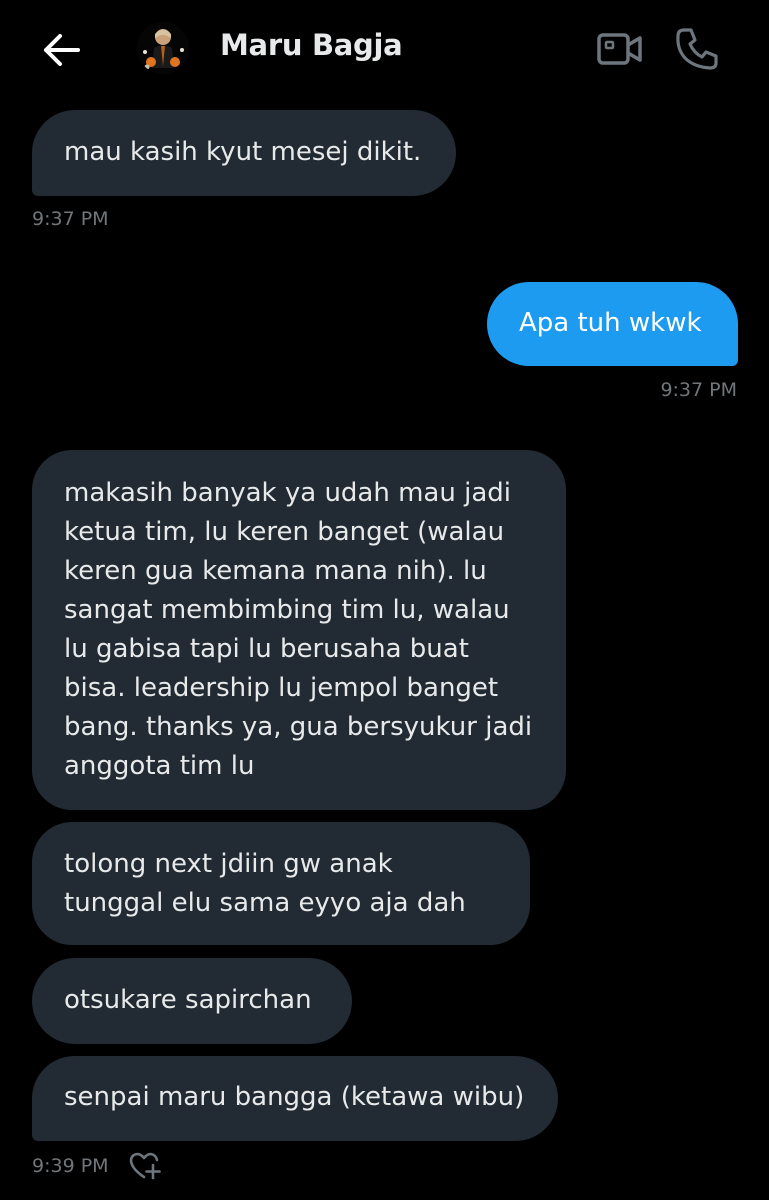 This screenshot has width=769, height=1200. What do you see at coordinates (311, 45) in the screenshot?
I see `contact-name: Maru Bagja` at bounding box center [311, 45].